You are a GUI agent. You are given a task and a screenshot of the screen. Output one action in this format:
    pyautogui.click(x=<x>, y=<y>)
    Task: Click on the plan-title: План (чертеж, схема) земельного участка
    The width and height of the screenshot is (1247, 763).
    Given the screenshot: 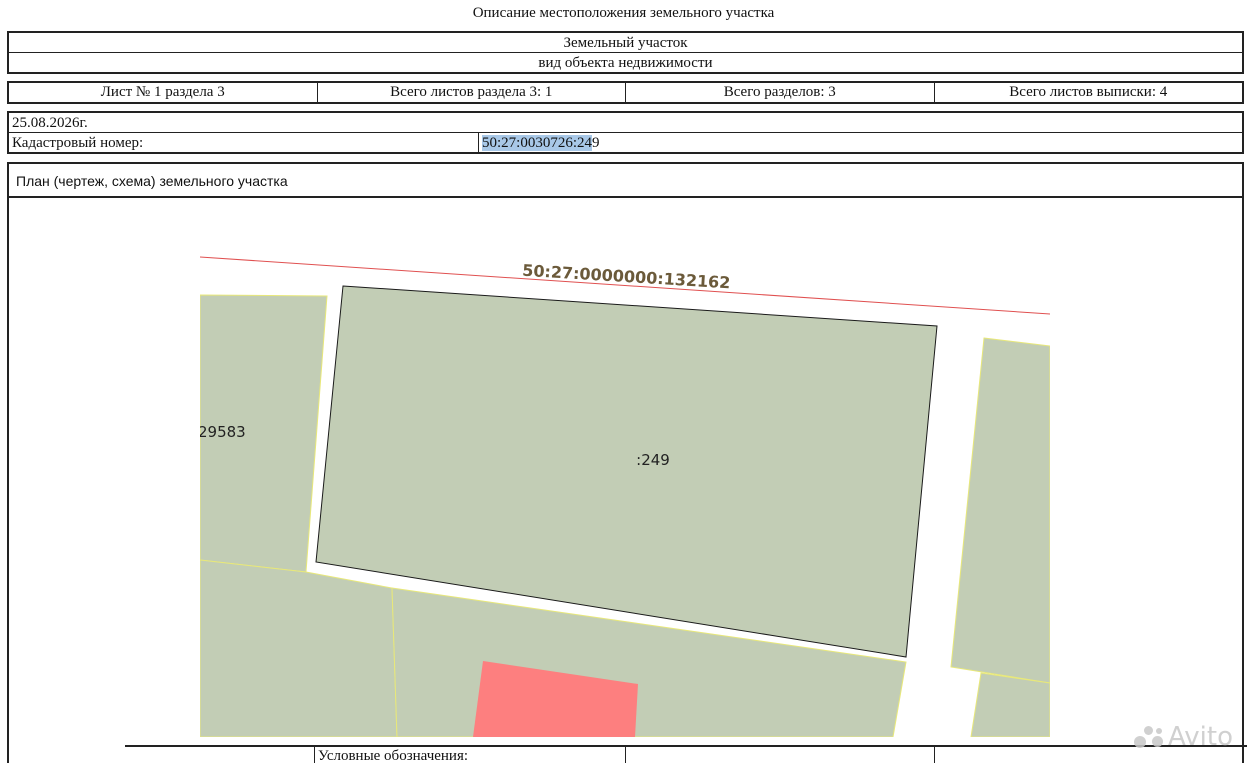 What is the action you would take?
    pyautogui.click(x=625, y=181)
    